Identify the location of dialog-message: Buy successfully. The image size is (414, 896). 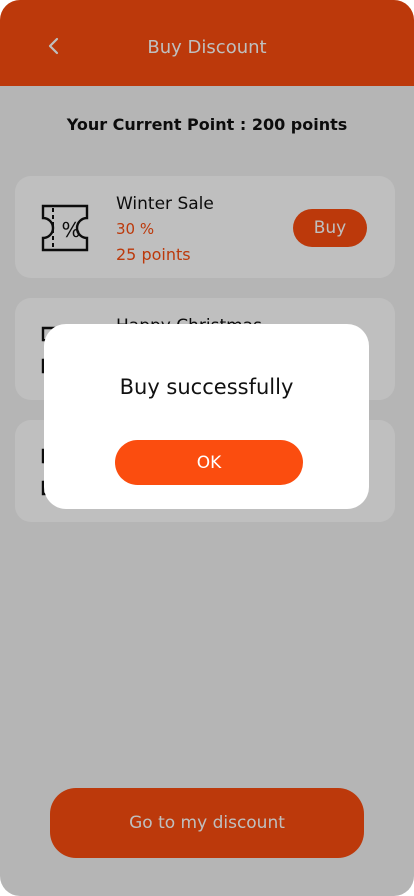
(206, 387).